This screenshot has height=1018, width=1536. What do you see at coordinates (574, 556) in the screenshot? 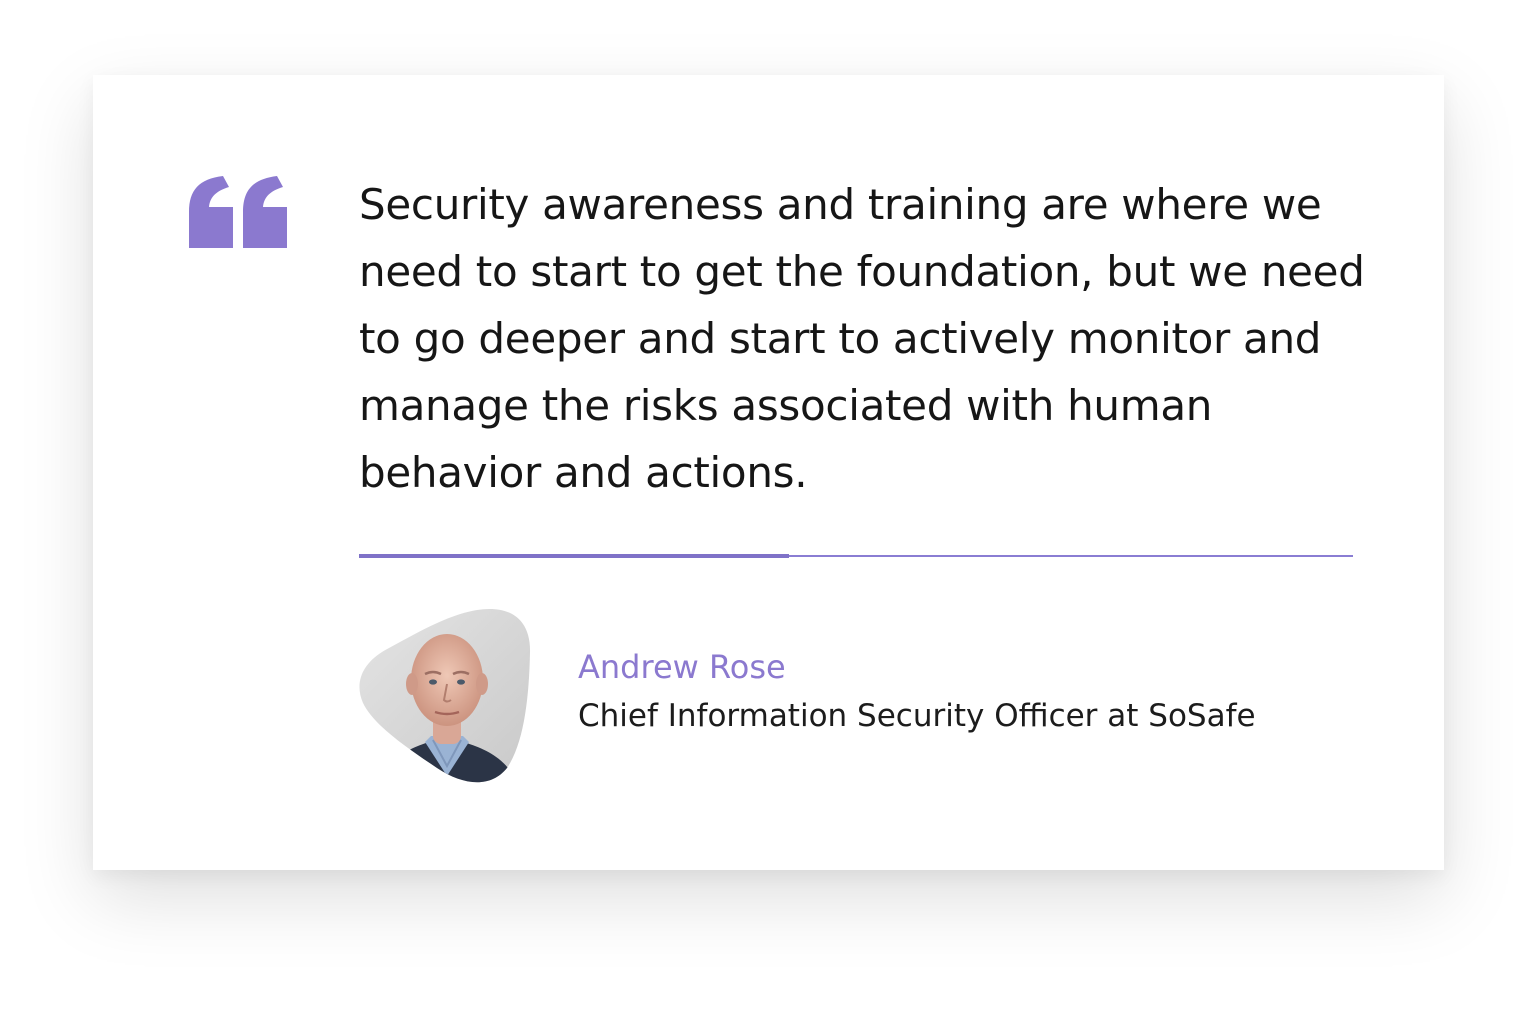
I see `divider-accent` at bounding box center [574, 556].